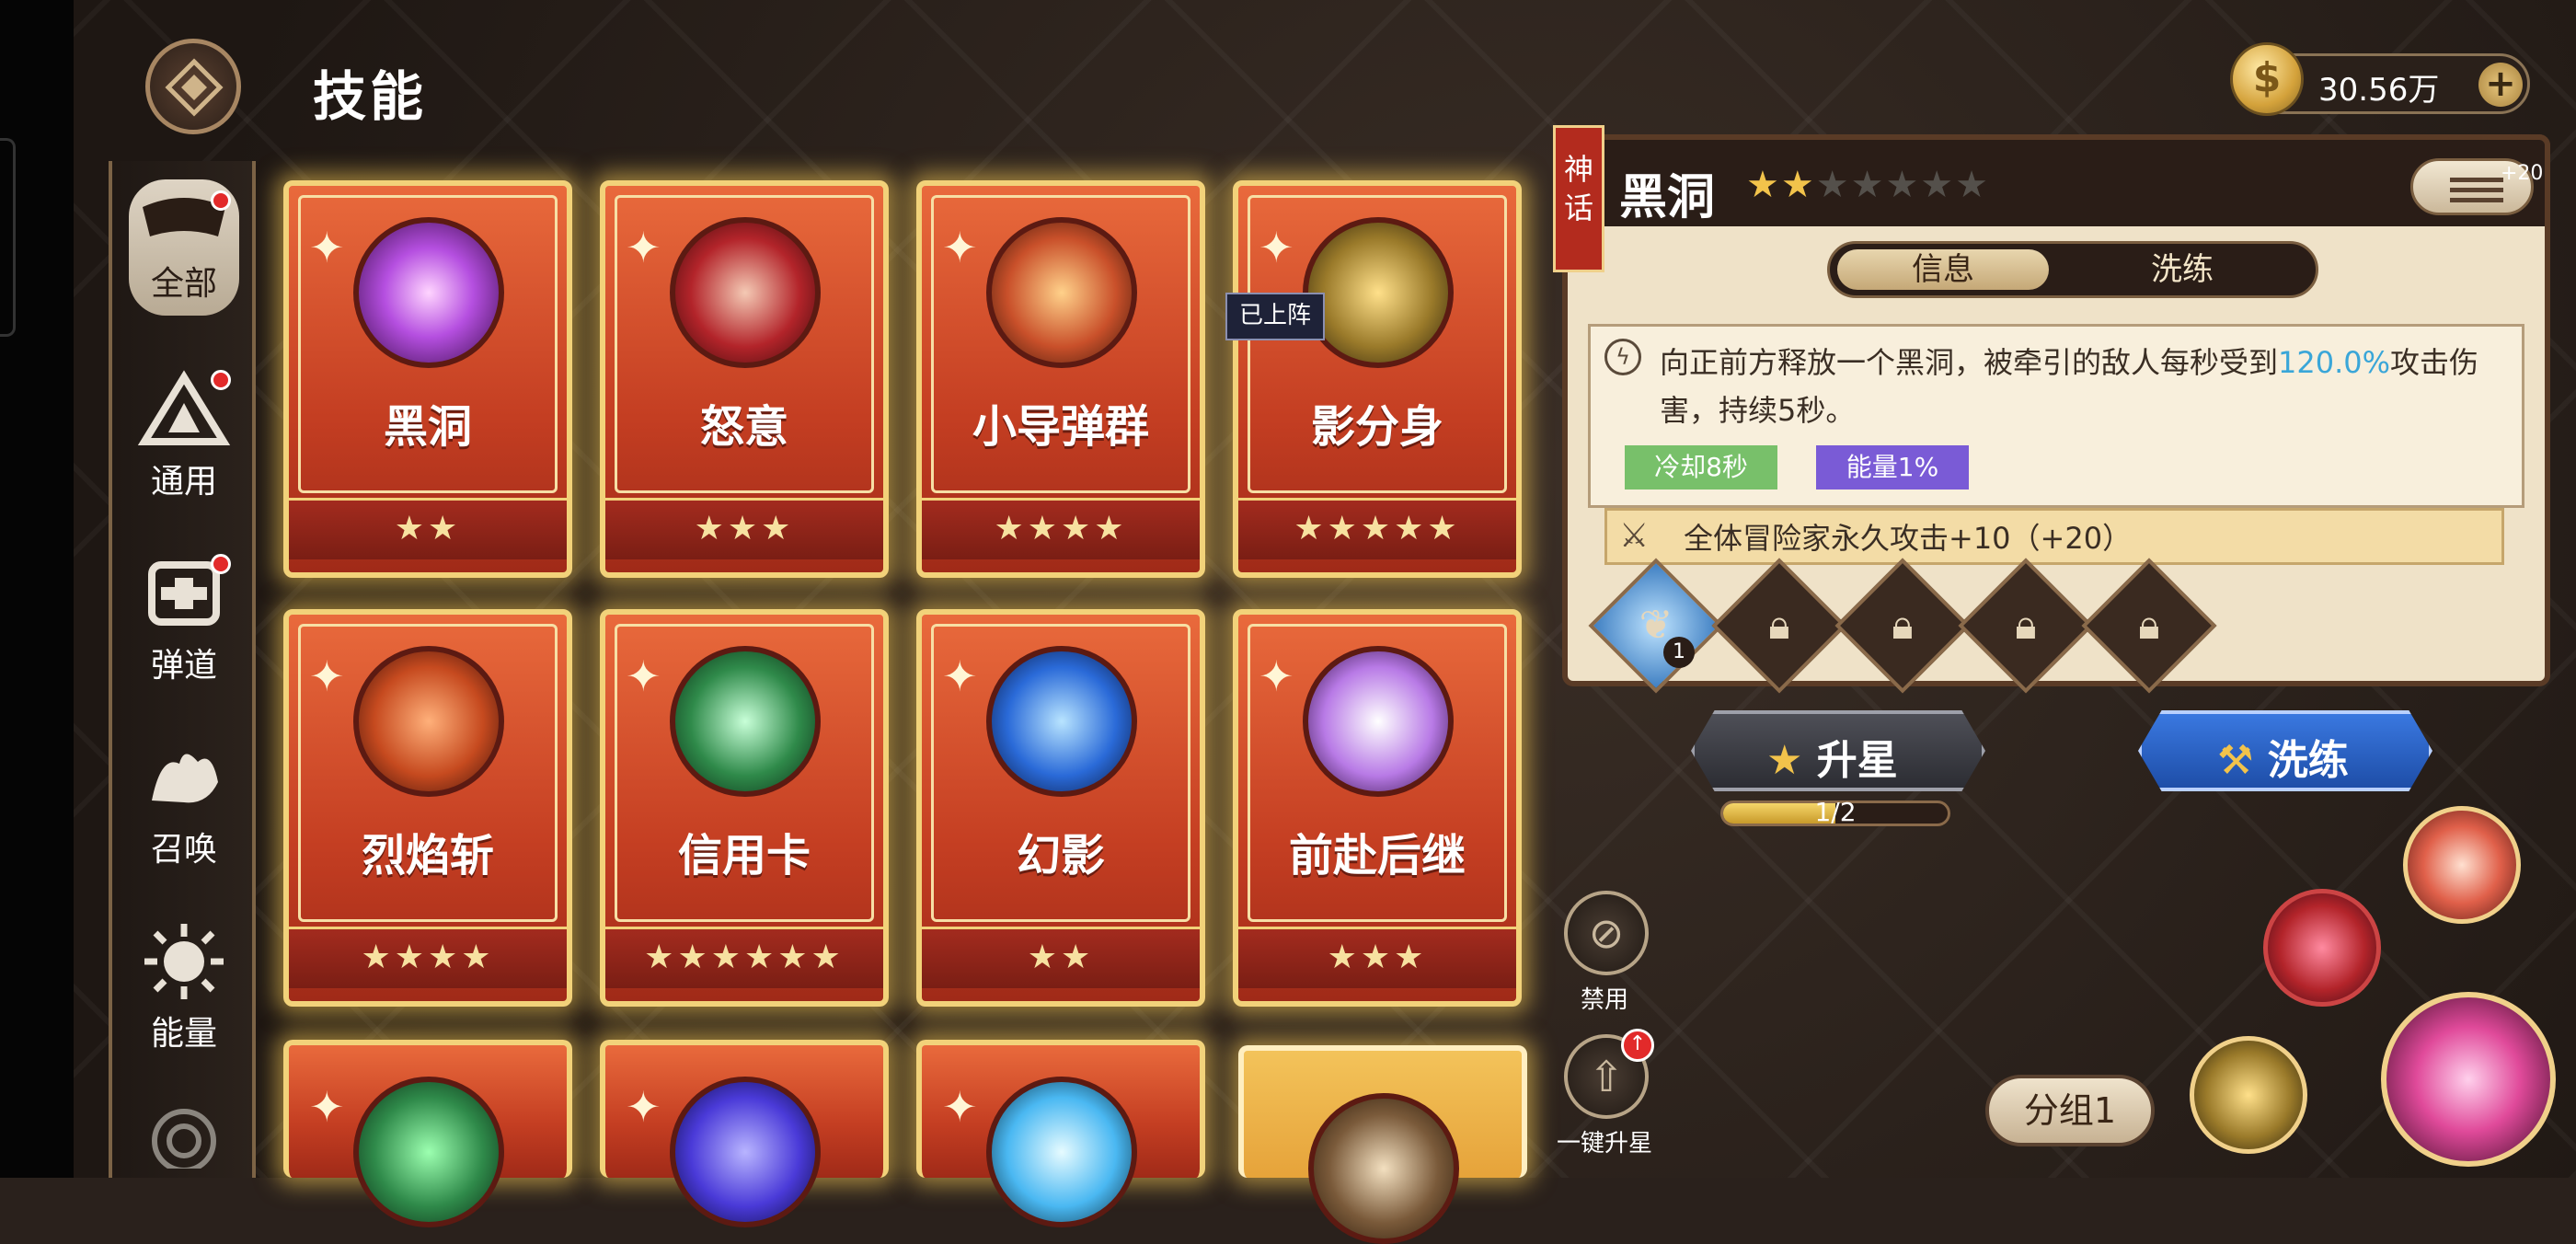  I want to click on skill-name: 前赴后继, so click(1377, 856).